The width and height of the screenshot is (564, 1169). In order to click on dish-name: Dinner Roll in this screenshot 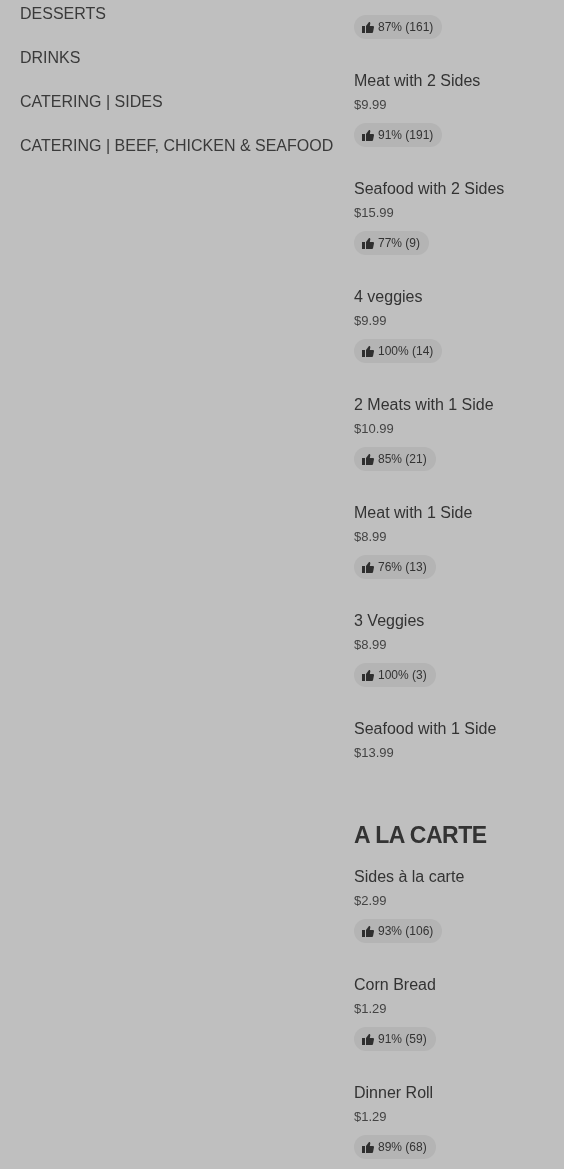, I will do `click(394, 1093)`.